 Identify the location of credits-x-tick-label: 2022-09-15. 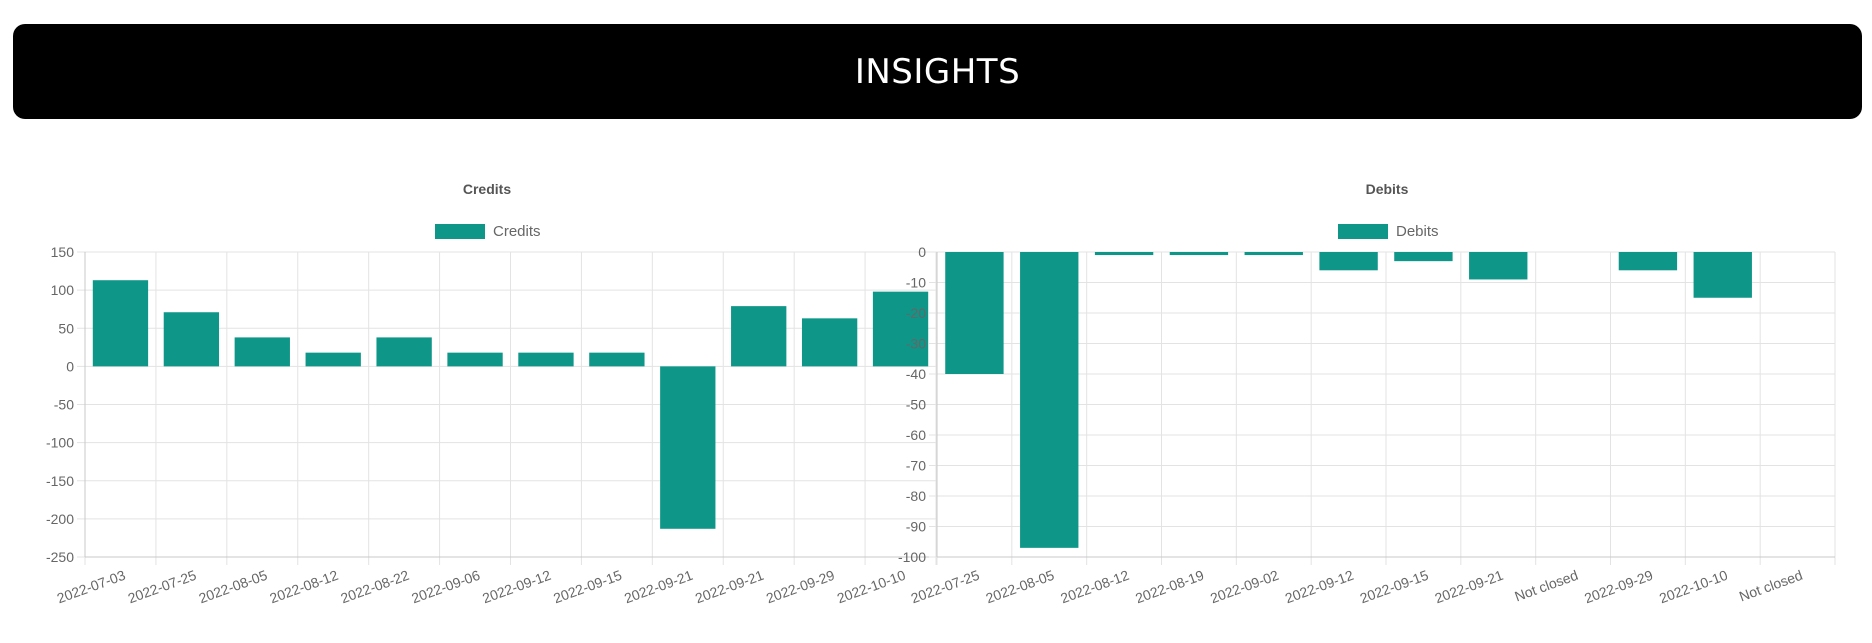
(587, 587).